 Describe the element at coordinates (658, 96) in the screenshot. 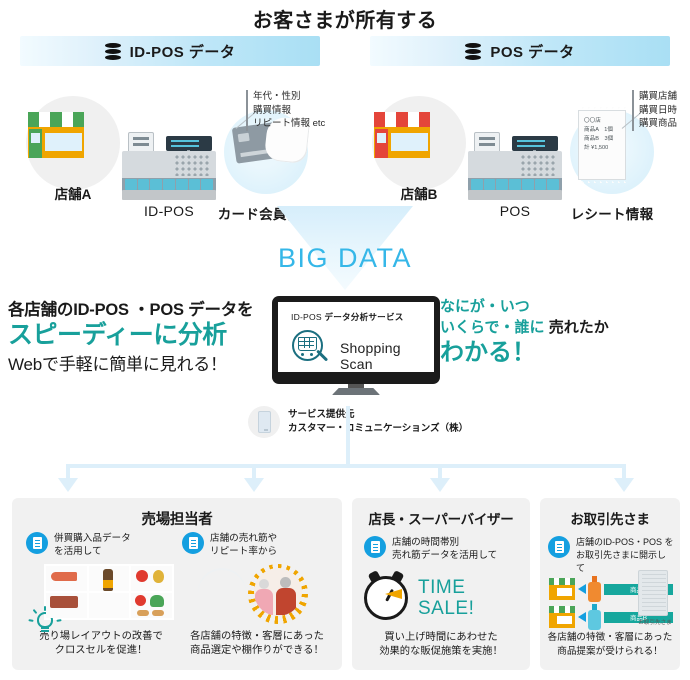

I see `annotation-item: 購買店舗` at that location.